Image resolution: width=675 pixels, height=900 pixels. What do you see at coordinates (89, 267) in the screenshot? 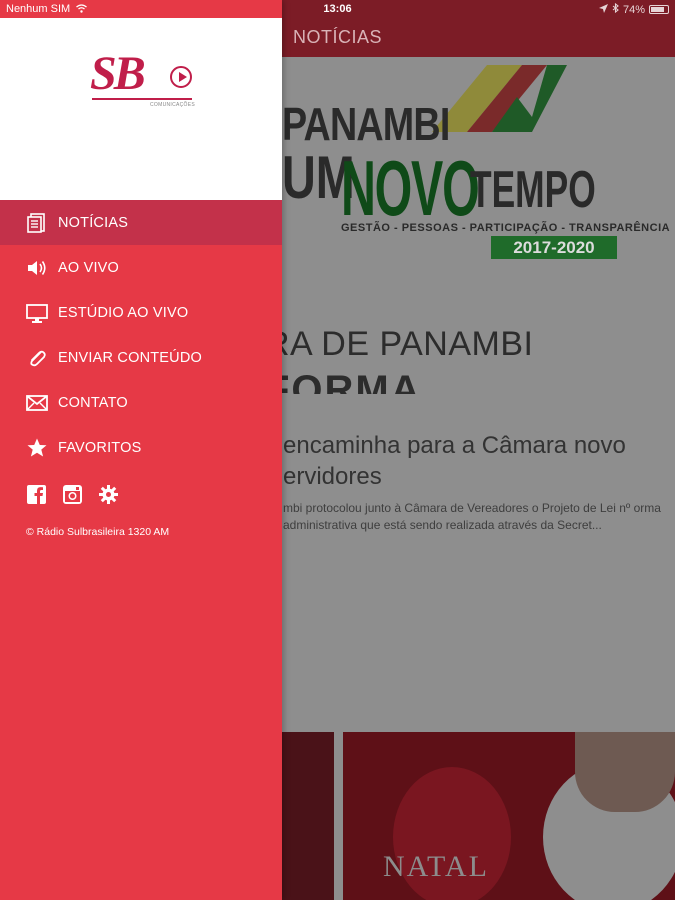
I see `menu-item-label: AO VIVO` at bounding box center [89, 267].